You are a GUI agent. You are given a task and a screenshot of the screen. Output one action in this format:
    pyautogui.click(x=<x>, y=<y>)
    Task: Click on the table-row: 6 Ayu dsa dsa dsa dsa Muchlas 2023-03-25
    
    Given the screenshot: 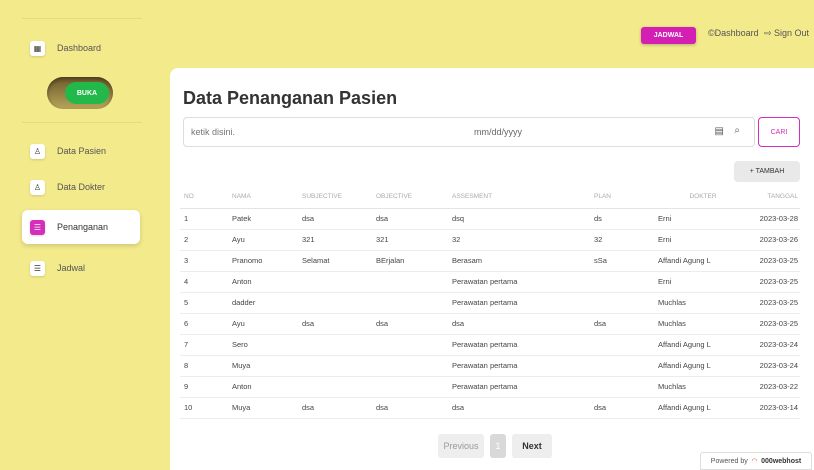 What is the action you would take?
    pyautogui.click(x=490, y=324)
    